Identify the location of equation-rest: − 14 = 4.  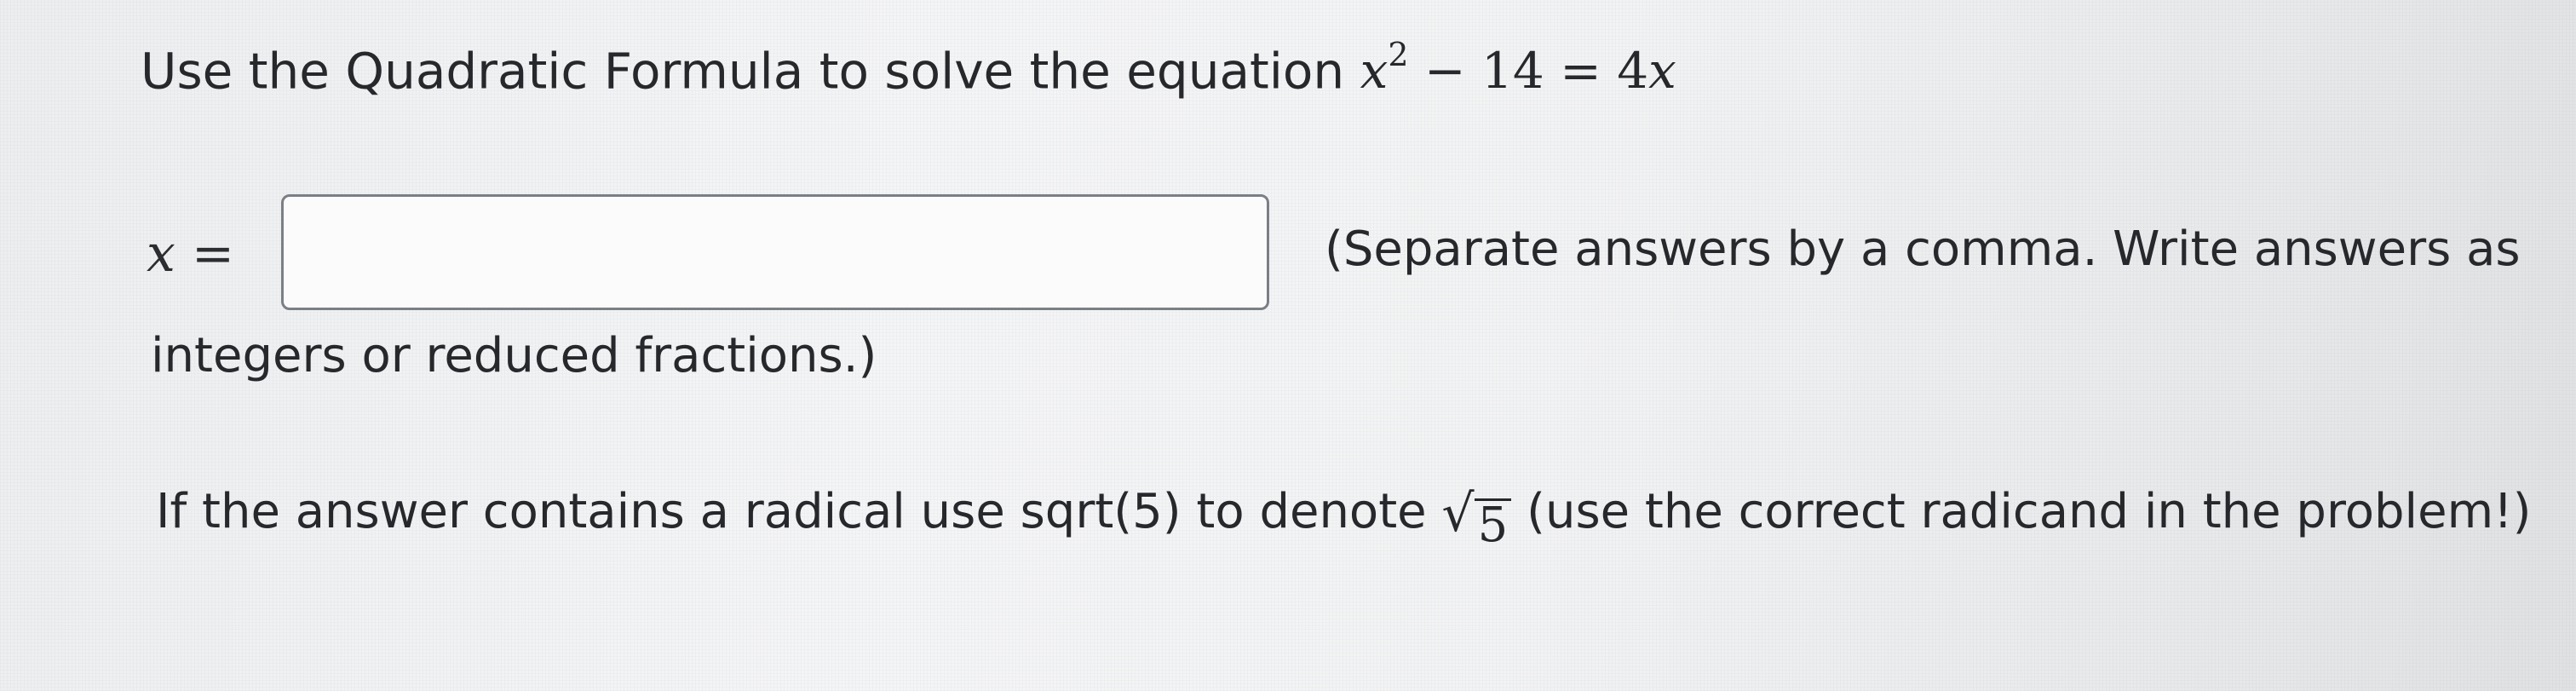
(1536, 71).